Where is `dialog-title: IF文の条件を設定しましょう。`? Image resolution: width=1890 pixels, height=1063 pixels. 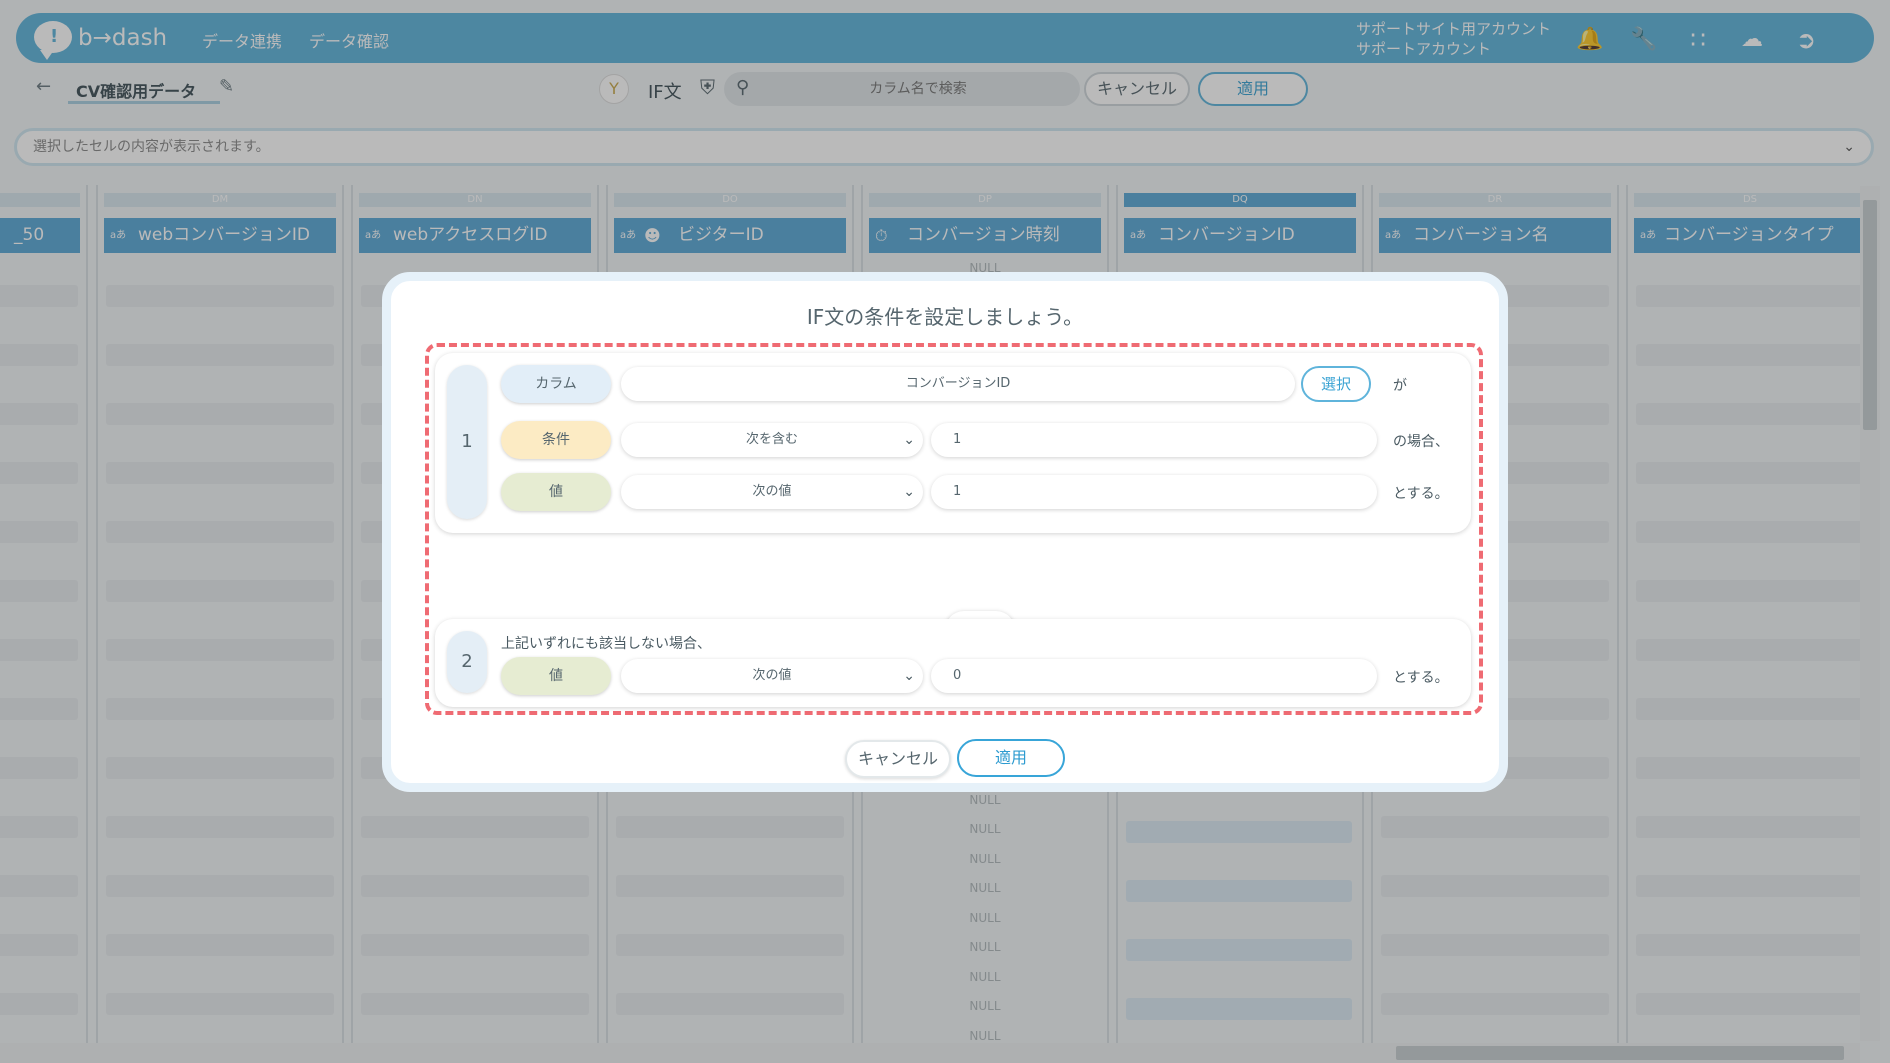 dialog-title: IF文の条件を設定しましょう。 is located at coordinates (945, 317).